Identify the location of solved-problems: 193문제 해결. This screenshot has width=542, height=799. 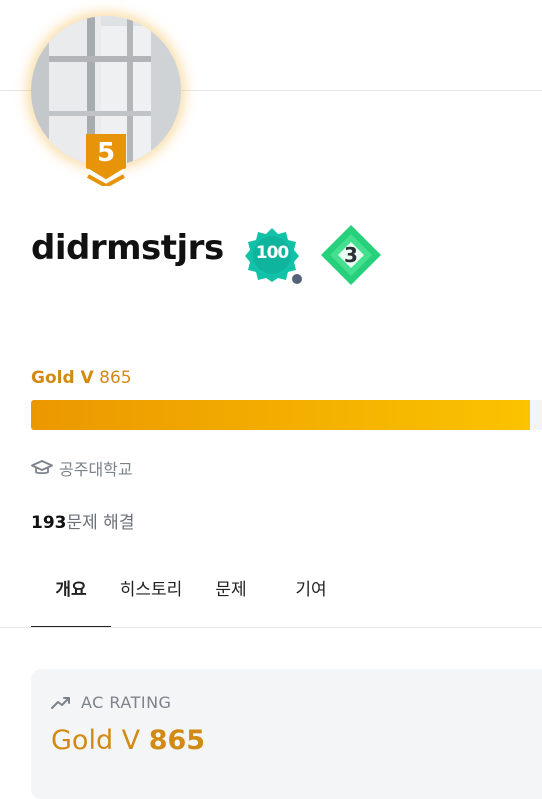
(82, 520).